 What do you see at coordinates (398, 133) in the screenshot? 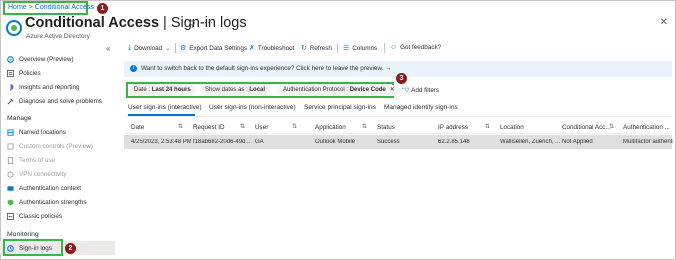
I see `table-header-divider` at bounding box center [398, 133].